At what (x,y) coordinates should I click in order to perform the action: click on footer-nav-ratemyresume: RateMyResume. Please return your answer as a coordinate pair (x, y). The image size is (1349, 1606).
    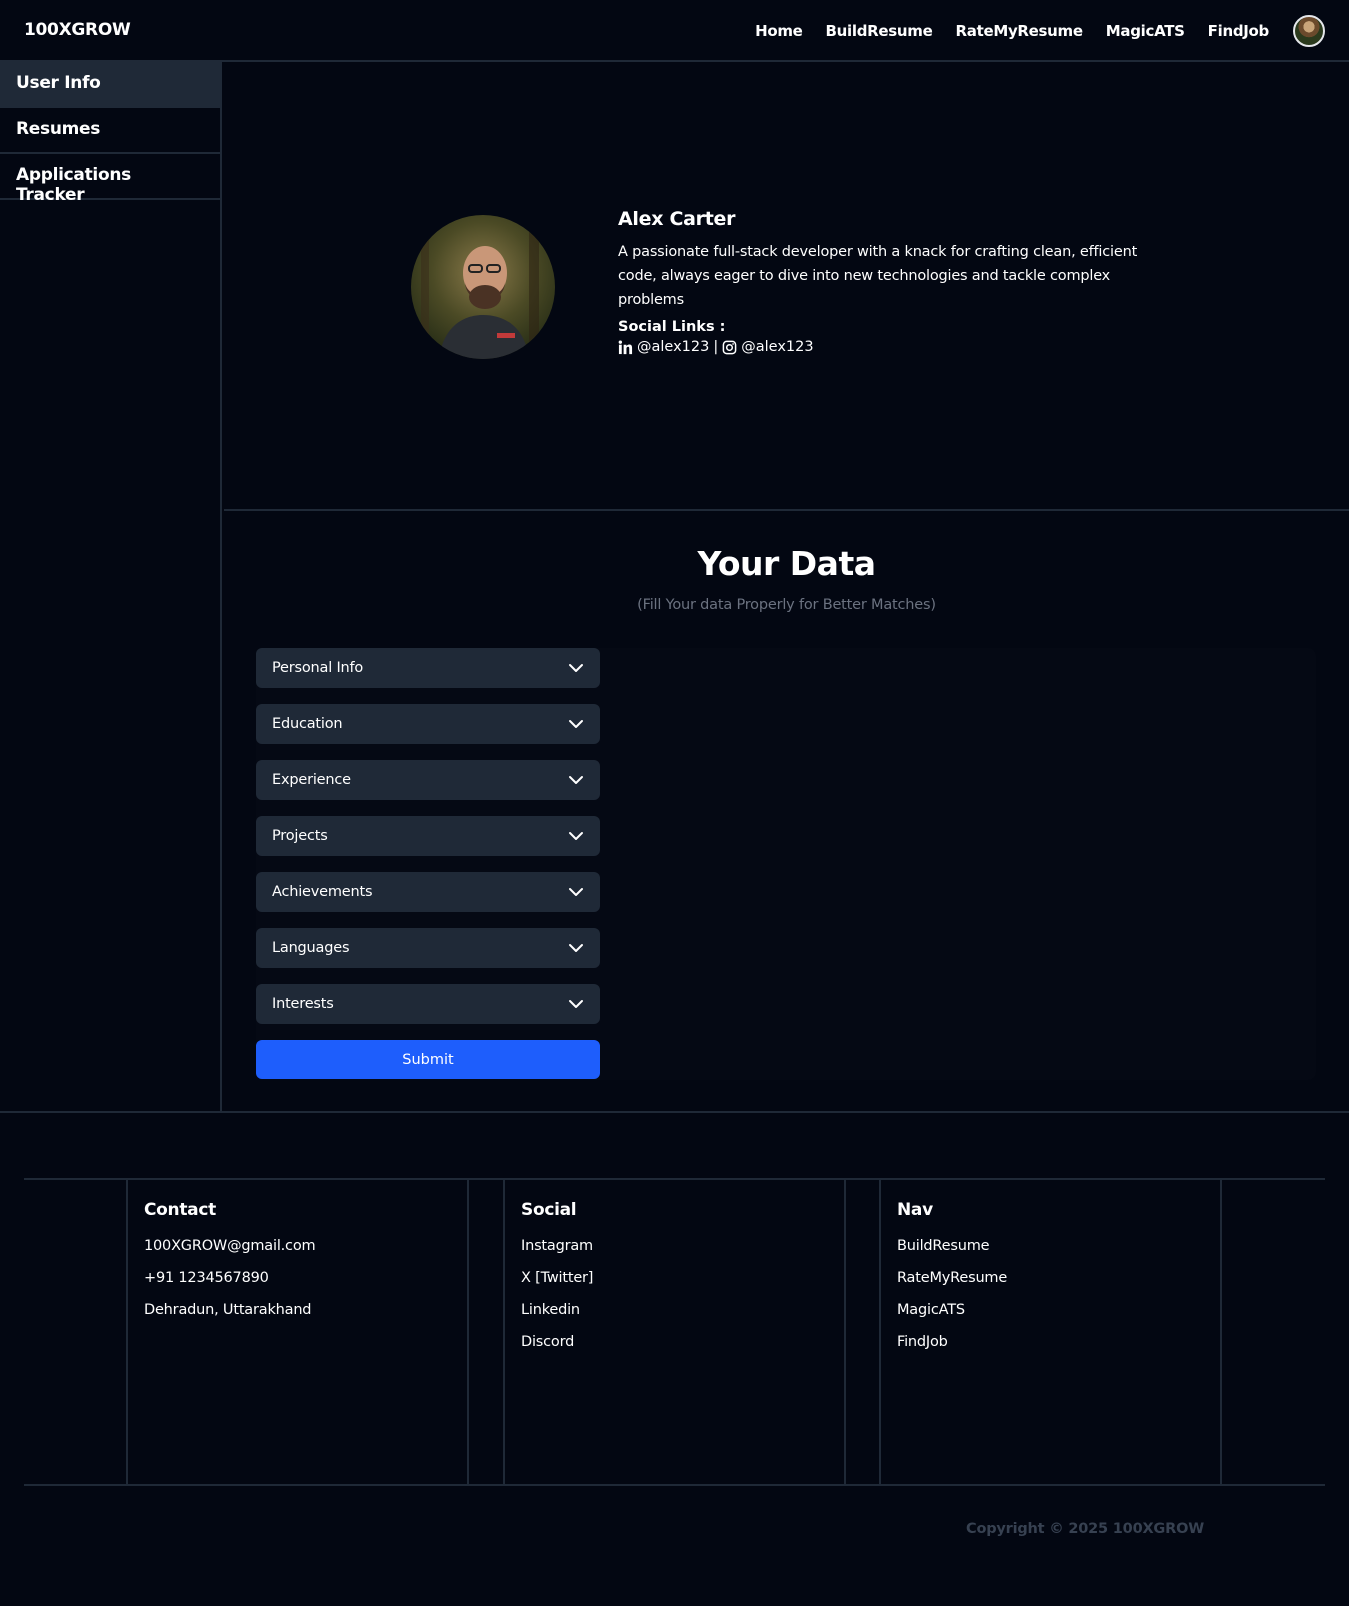
    Looking at the image, I should click on (1050, 1278).